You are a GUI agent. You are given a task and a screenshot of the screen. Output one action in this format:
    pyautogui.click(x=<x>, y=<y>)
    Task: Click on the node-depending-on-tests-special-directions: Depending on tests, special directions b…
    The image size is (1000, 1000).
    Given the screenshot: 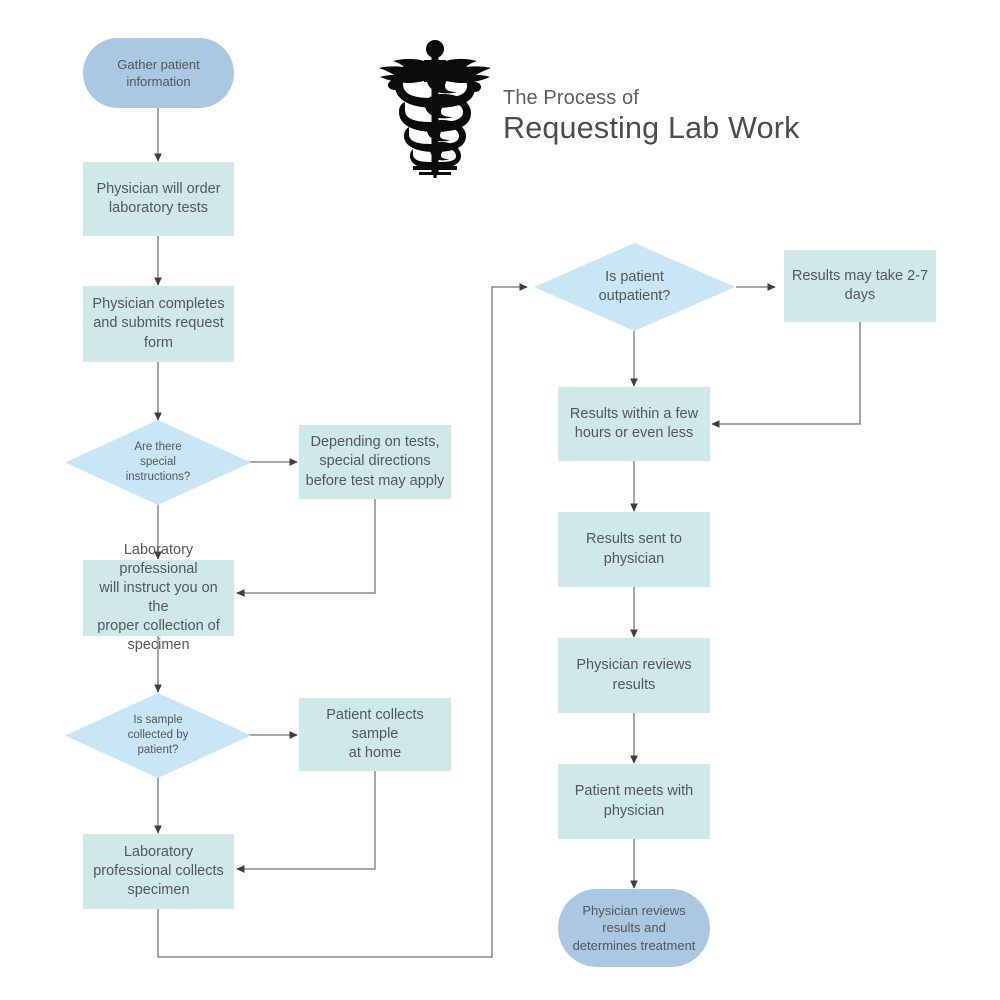 What is the action you would take?
    pyautogui.click(x=375, y=462)
    